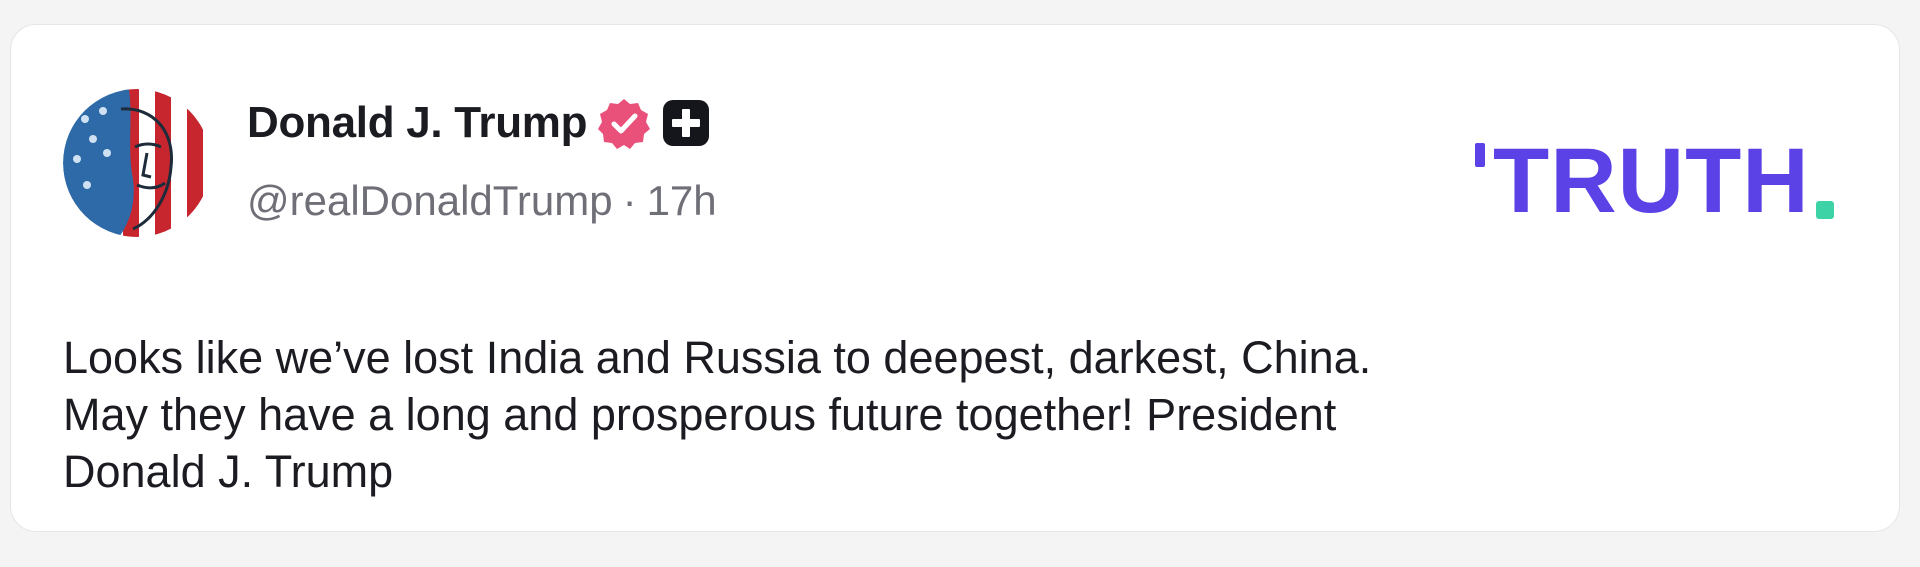  I want to click on author-name: Donald J. Trump, so click(417, 123).